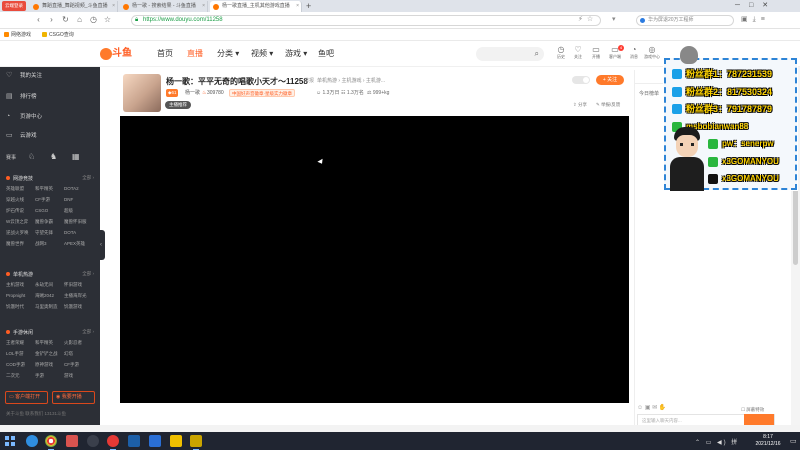 This screenshot has width=800, height=450. Describe the element at coordinates (51, 442) in the screenshot. I see `chrome-browser-icon` at that location.